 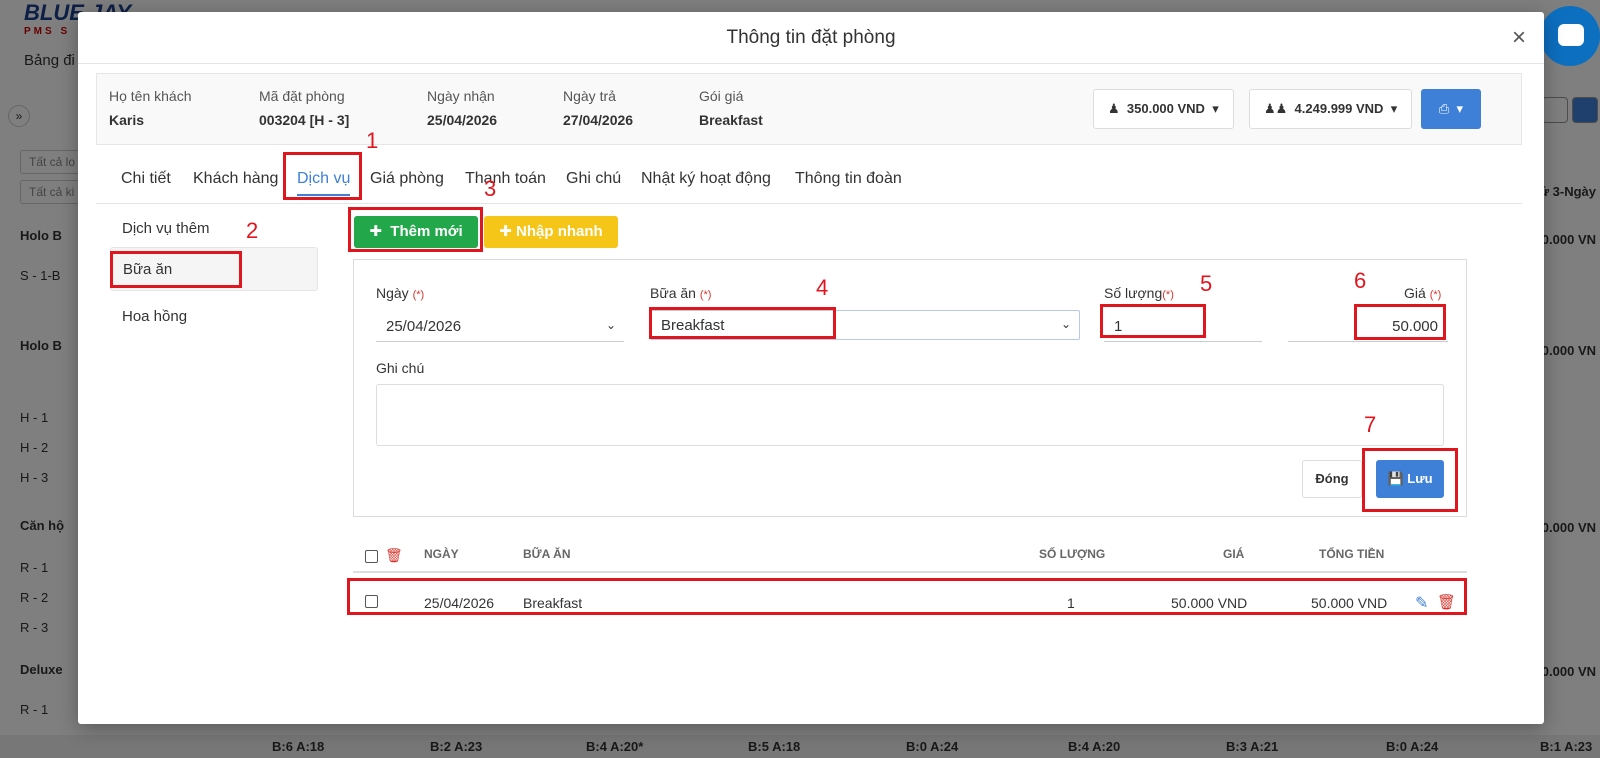 What do you see at coordinates (214, 229) in the screenshot?
I see `side-item-extra-services: Dịch vụ thêm` at bounding box center [214, 229].